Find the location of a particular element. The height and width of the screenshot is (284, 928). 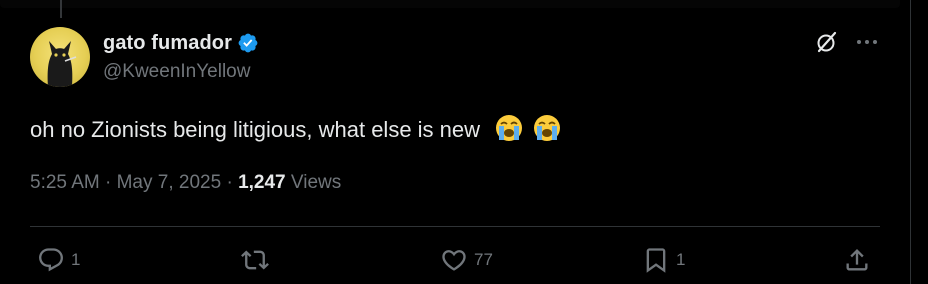

thread-connector-line is located at coordinates (61, 9).